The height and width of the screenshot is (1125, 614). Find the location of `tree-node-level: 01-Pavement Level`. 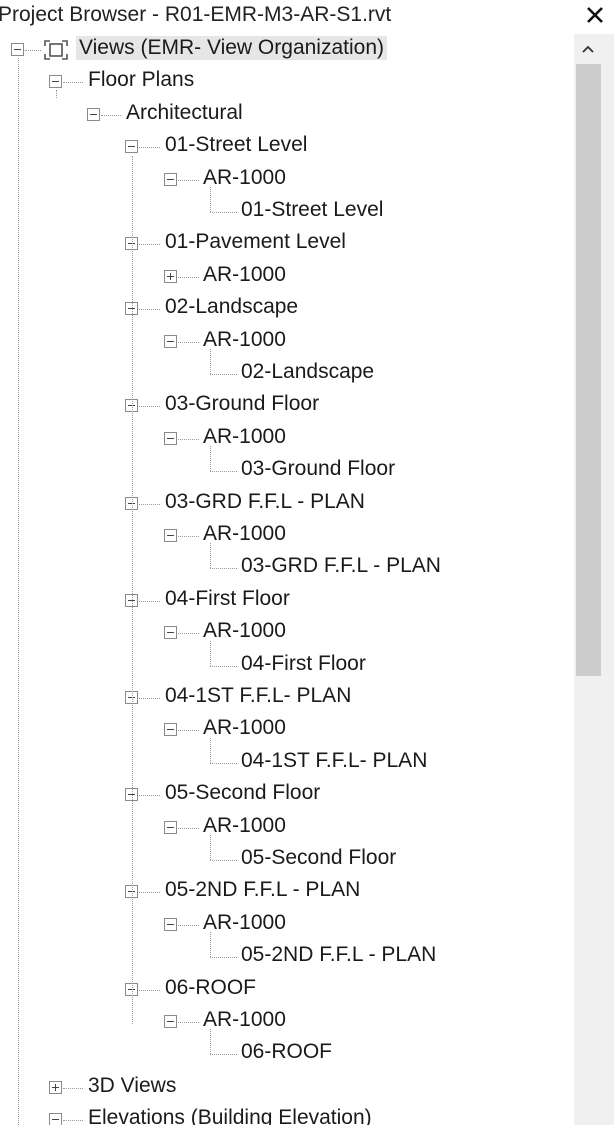

tree-node-level: 01-Pavement Level is located at coordinates (287, 244).